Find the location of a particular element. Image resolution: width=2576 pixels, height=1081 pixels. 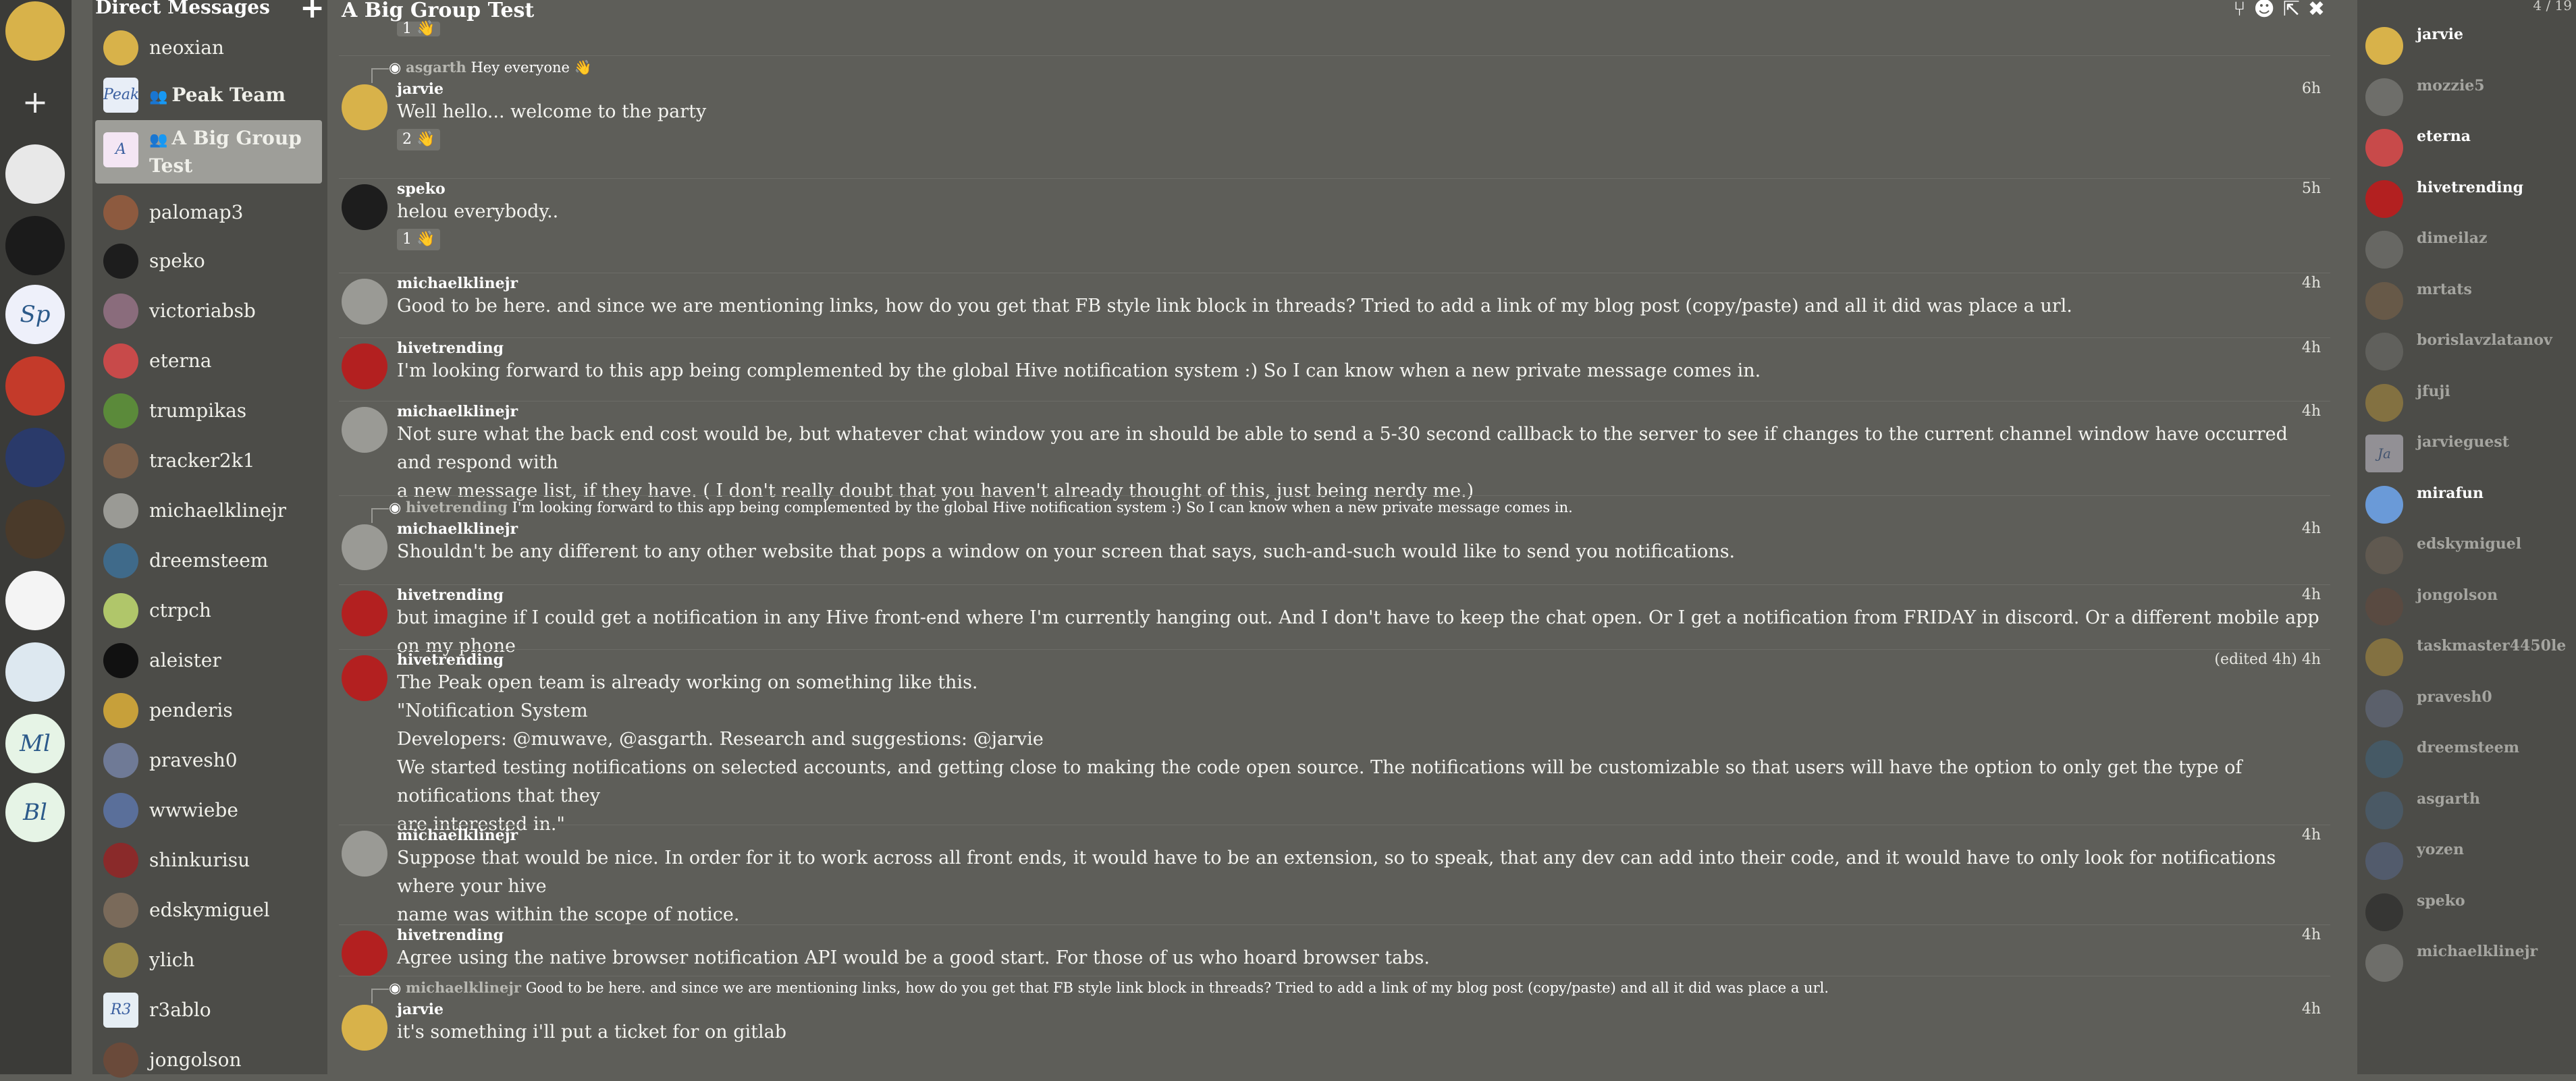

photography-community is located at coordinates (35, 457).